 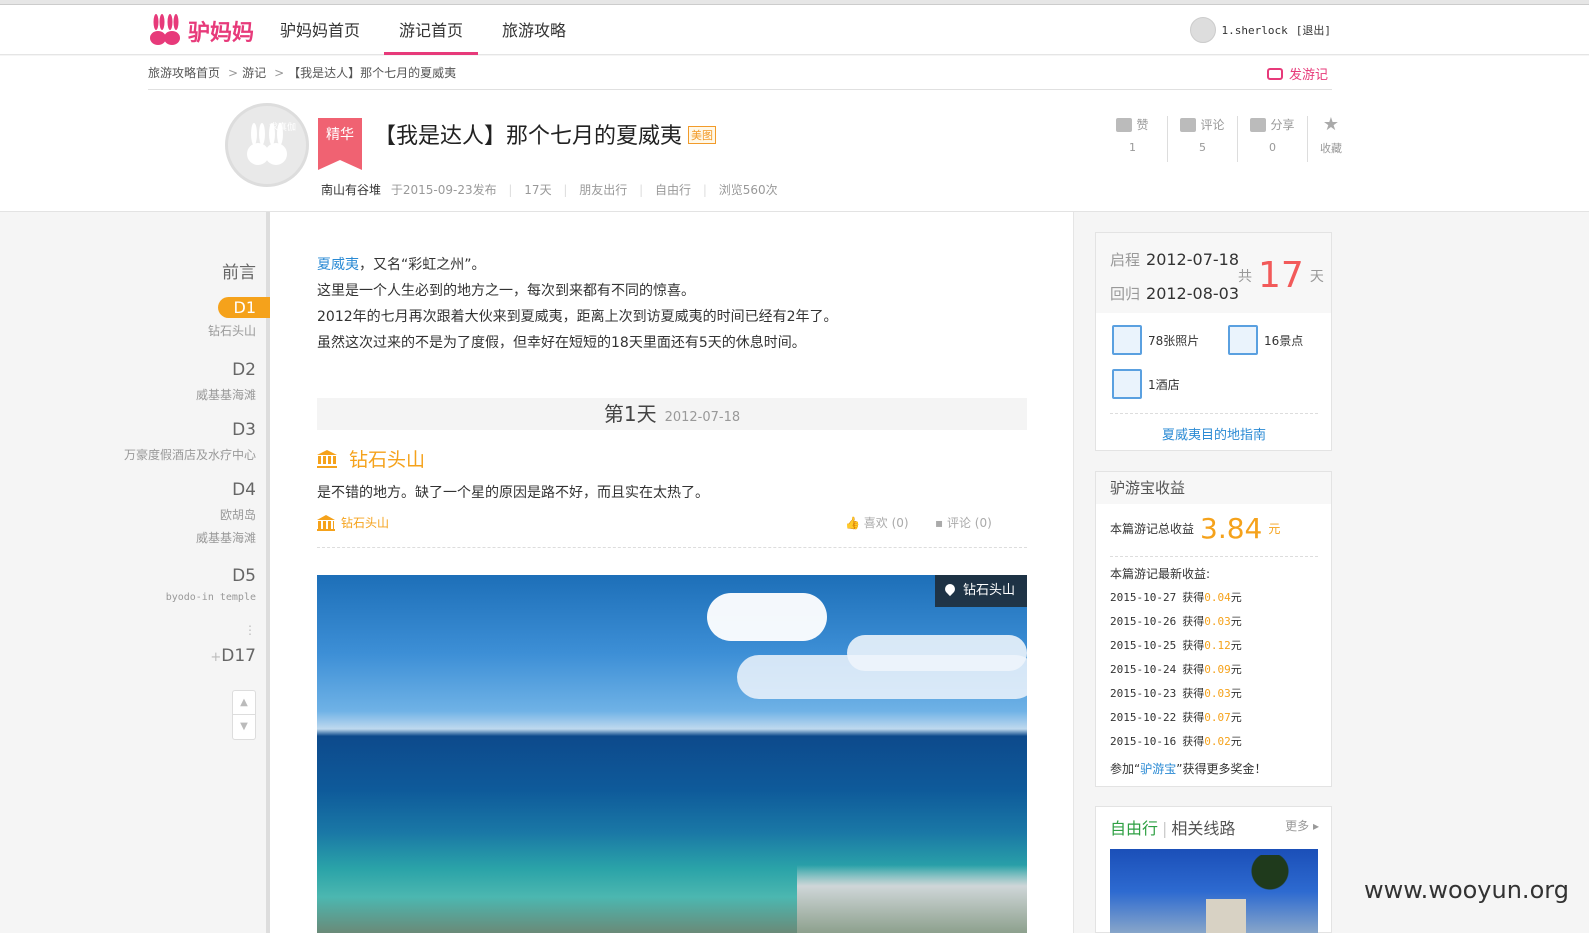 What do you see at coordinates (877, 522) in the screenshot?
I see `poi-like-button: 👍 喜欢 (0)` at bounding box center [877, 522].